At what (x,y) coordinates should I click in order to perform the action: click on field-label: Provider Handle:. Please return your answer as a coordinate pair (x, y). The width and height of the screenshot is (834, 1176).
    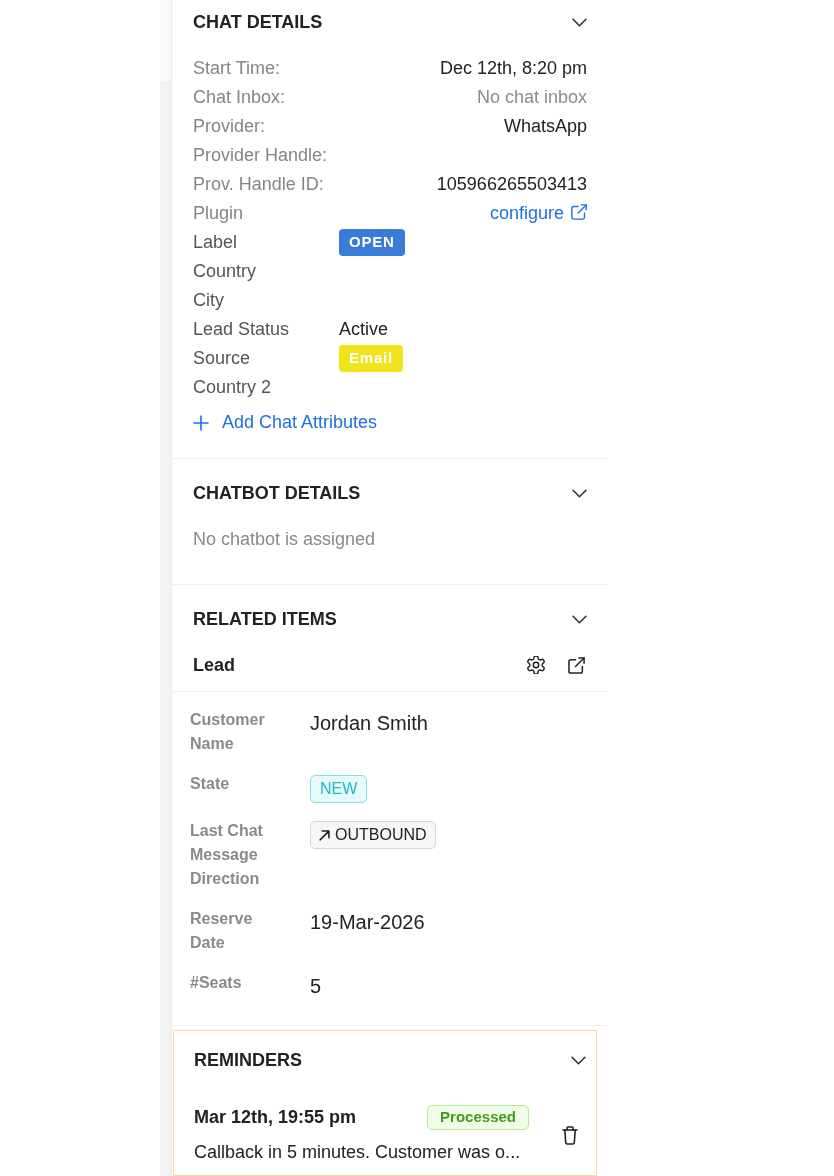
    Looking at the image, I should click on (260, 155).